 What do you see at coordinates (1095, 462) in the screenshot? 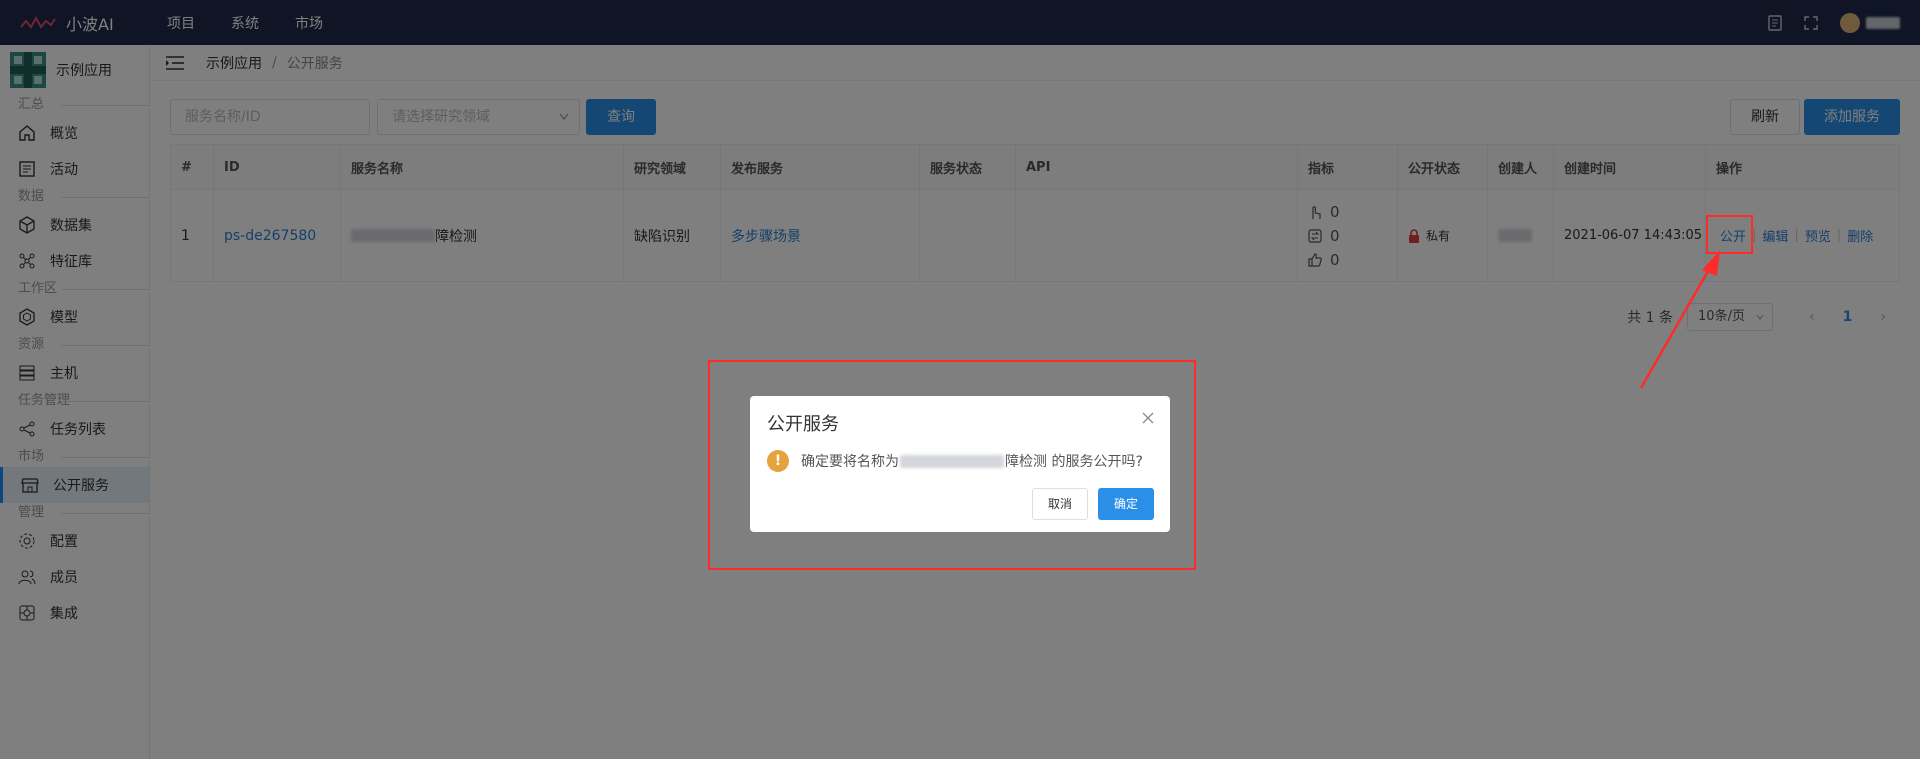
I see `dialog-message-suffix: 的服务公开吗?` at bounding box center [1095, 462].